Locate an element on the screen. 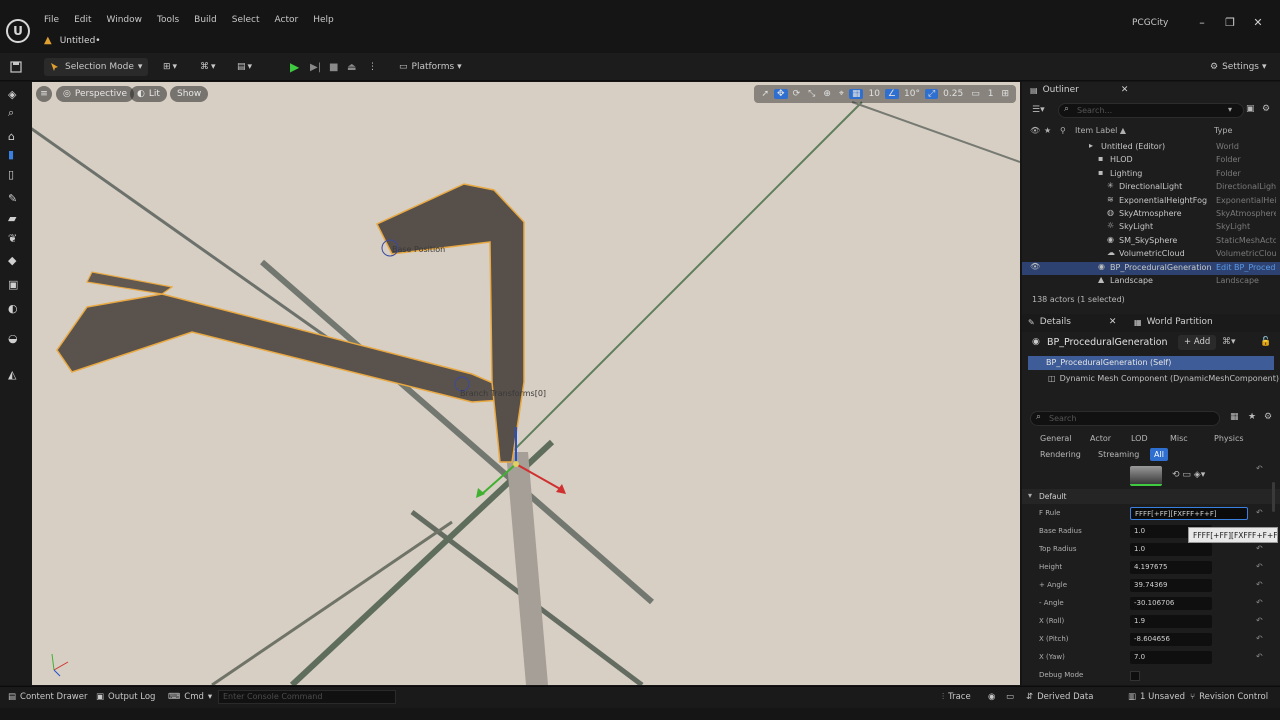  outliner-row: ◉ SM_SkySphere StaticMeshActor is located at coordinates (1151, 241).